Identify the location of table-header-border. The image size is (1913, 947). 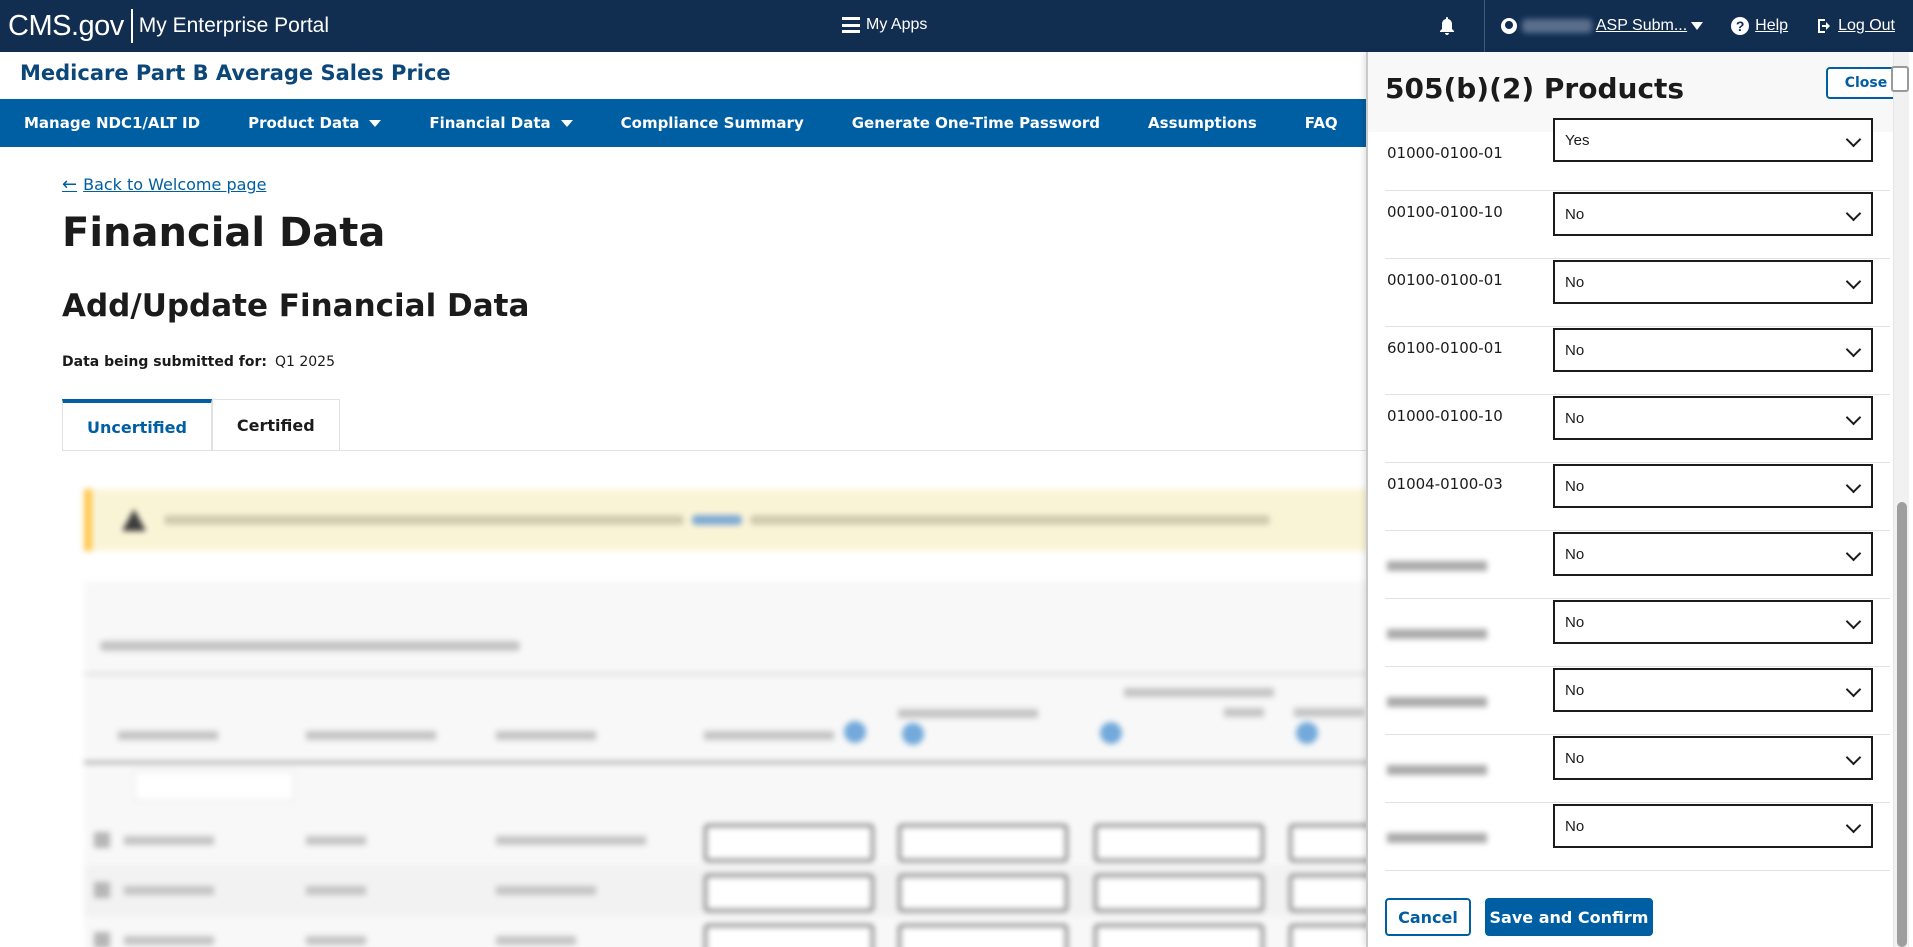
(729, 762).